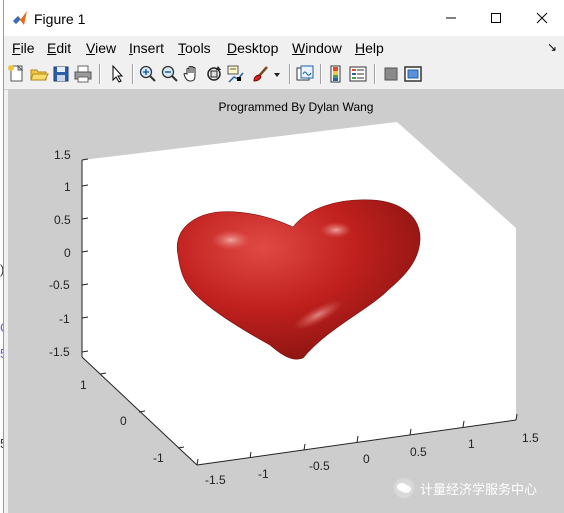 Image resolution: width=564 pixels, height=513 pixels. What do you see at coordinates (496, 18) in the screenshot?
I see `maximize-button` at bounding box center [496, 18].